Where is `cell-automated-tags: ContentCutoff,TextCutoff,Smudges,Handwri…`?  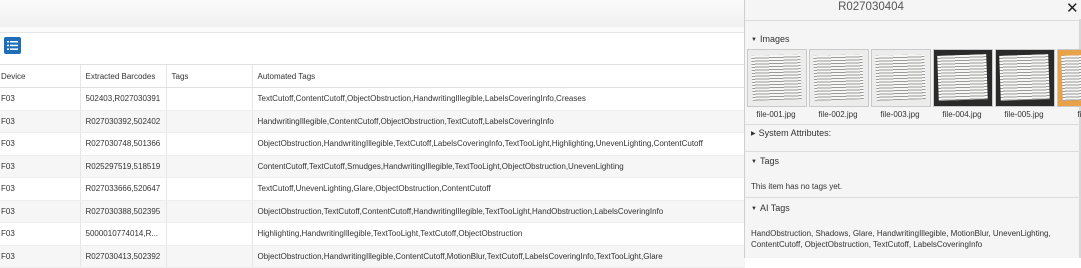
cell-automated-tags: ContentCutoff,TextCutoff,Smudges,Handwri… is located at coordinates (498, 166).